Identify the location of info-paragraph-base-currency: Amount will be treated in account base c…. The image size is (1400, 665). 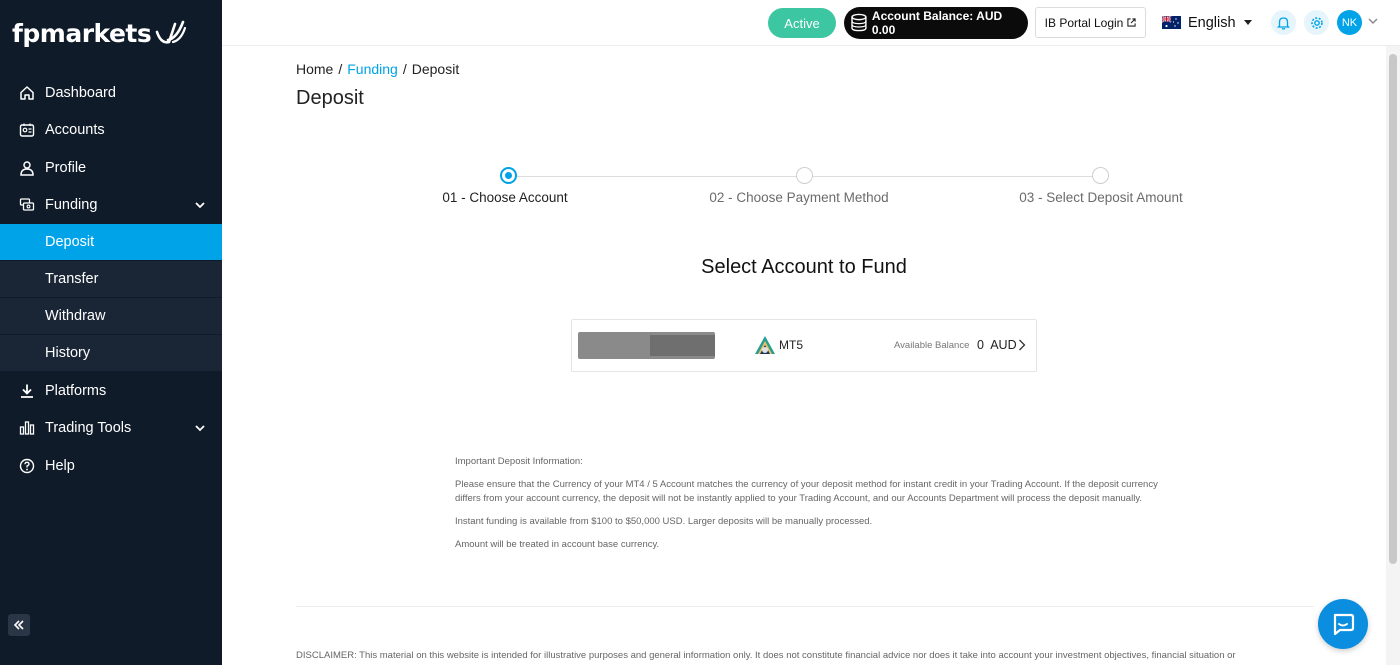
(557, 544).